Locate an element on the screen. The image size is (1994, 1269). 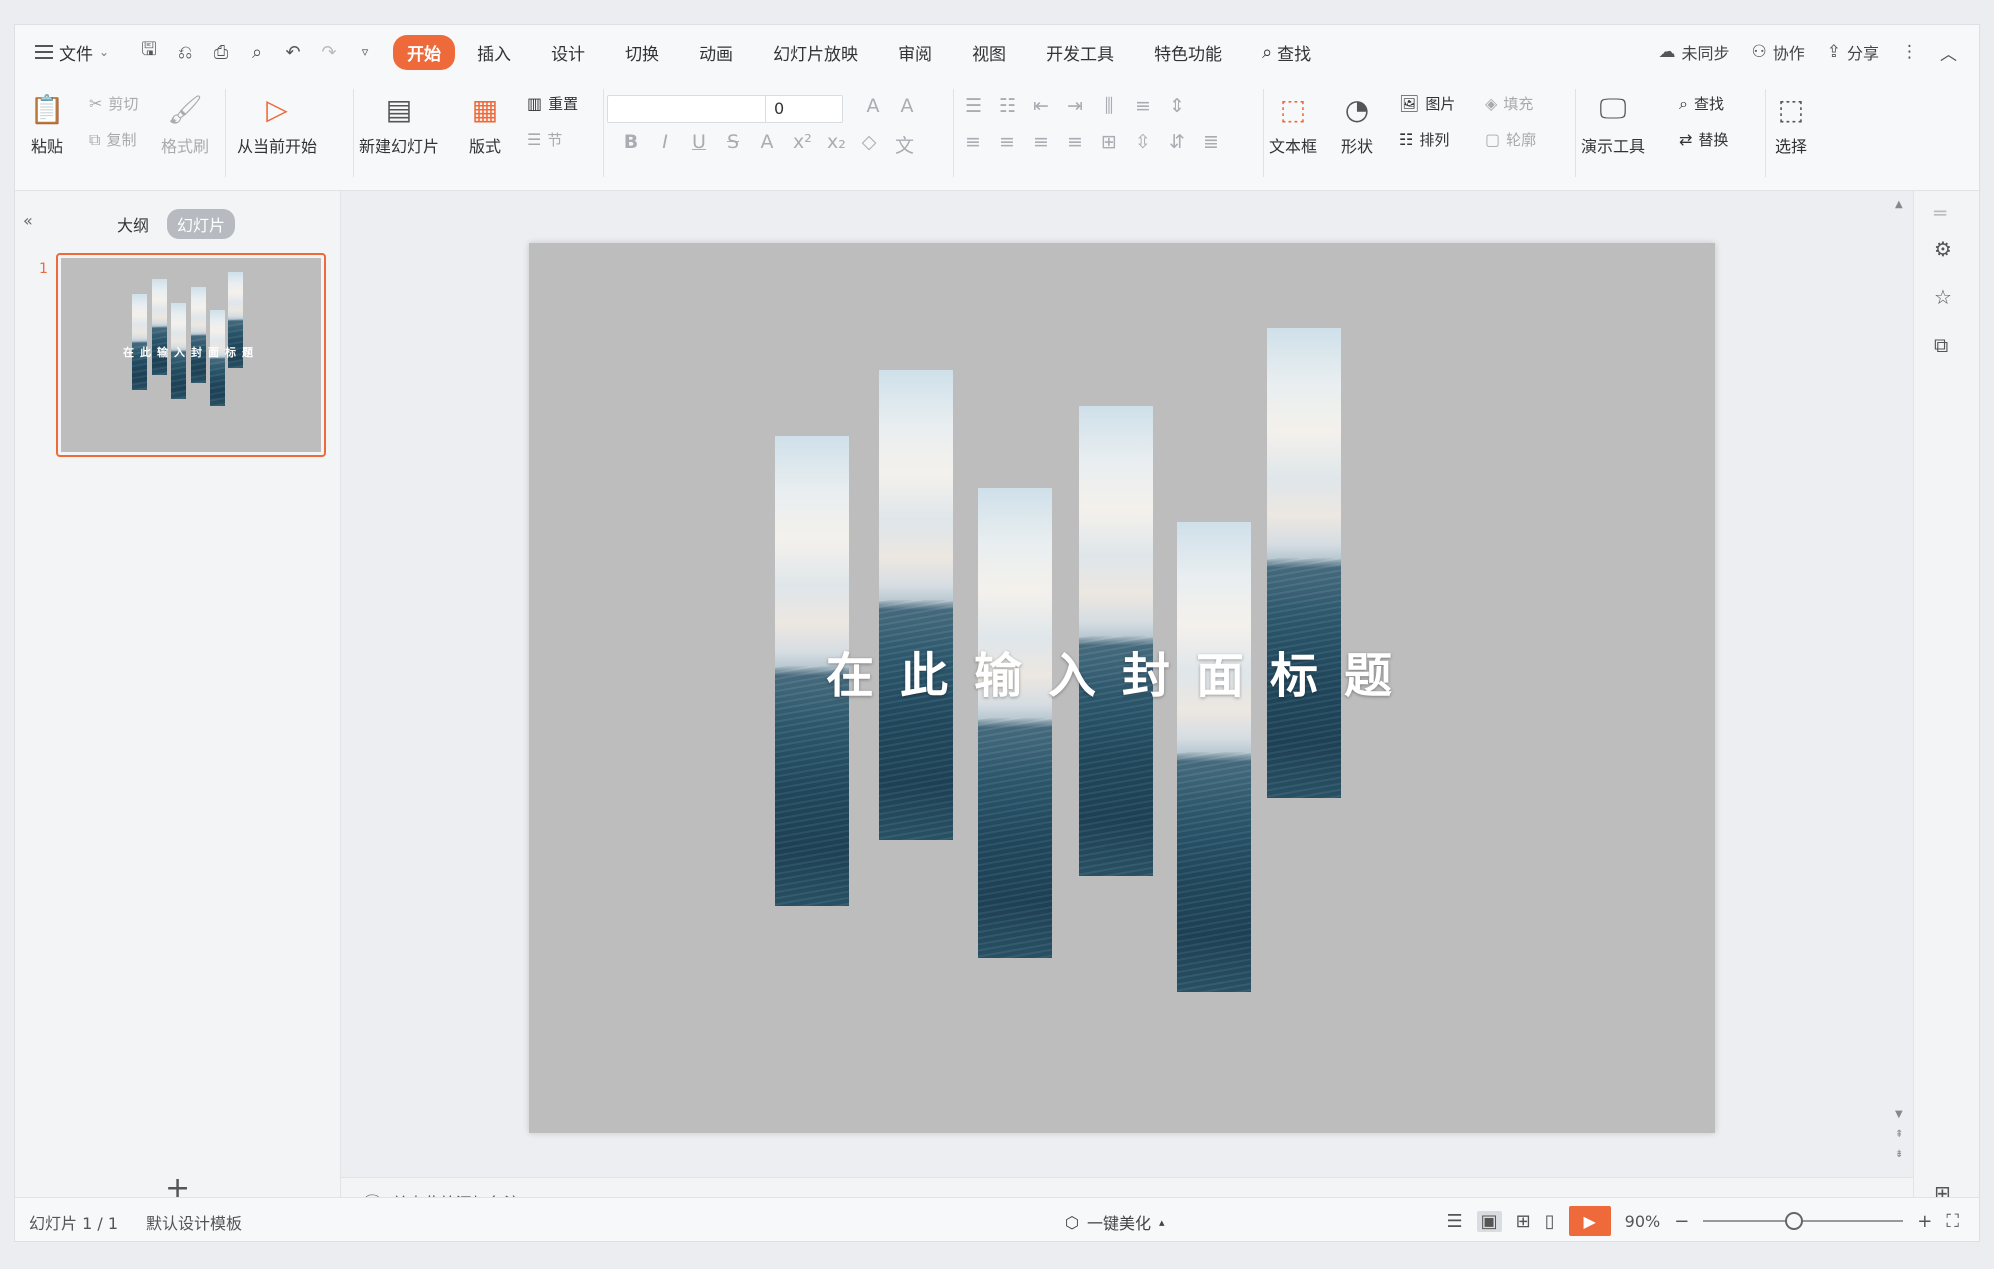
increase-indent-icon: ⇥ is located at coordinates (1075, 106).